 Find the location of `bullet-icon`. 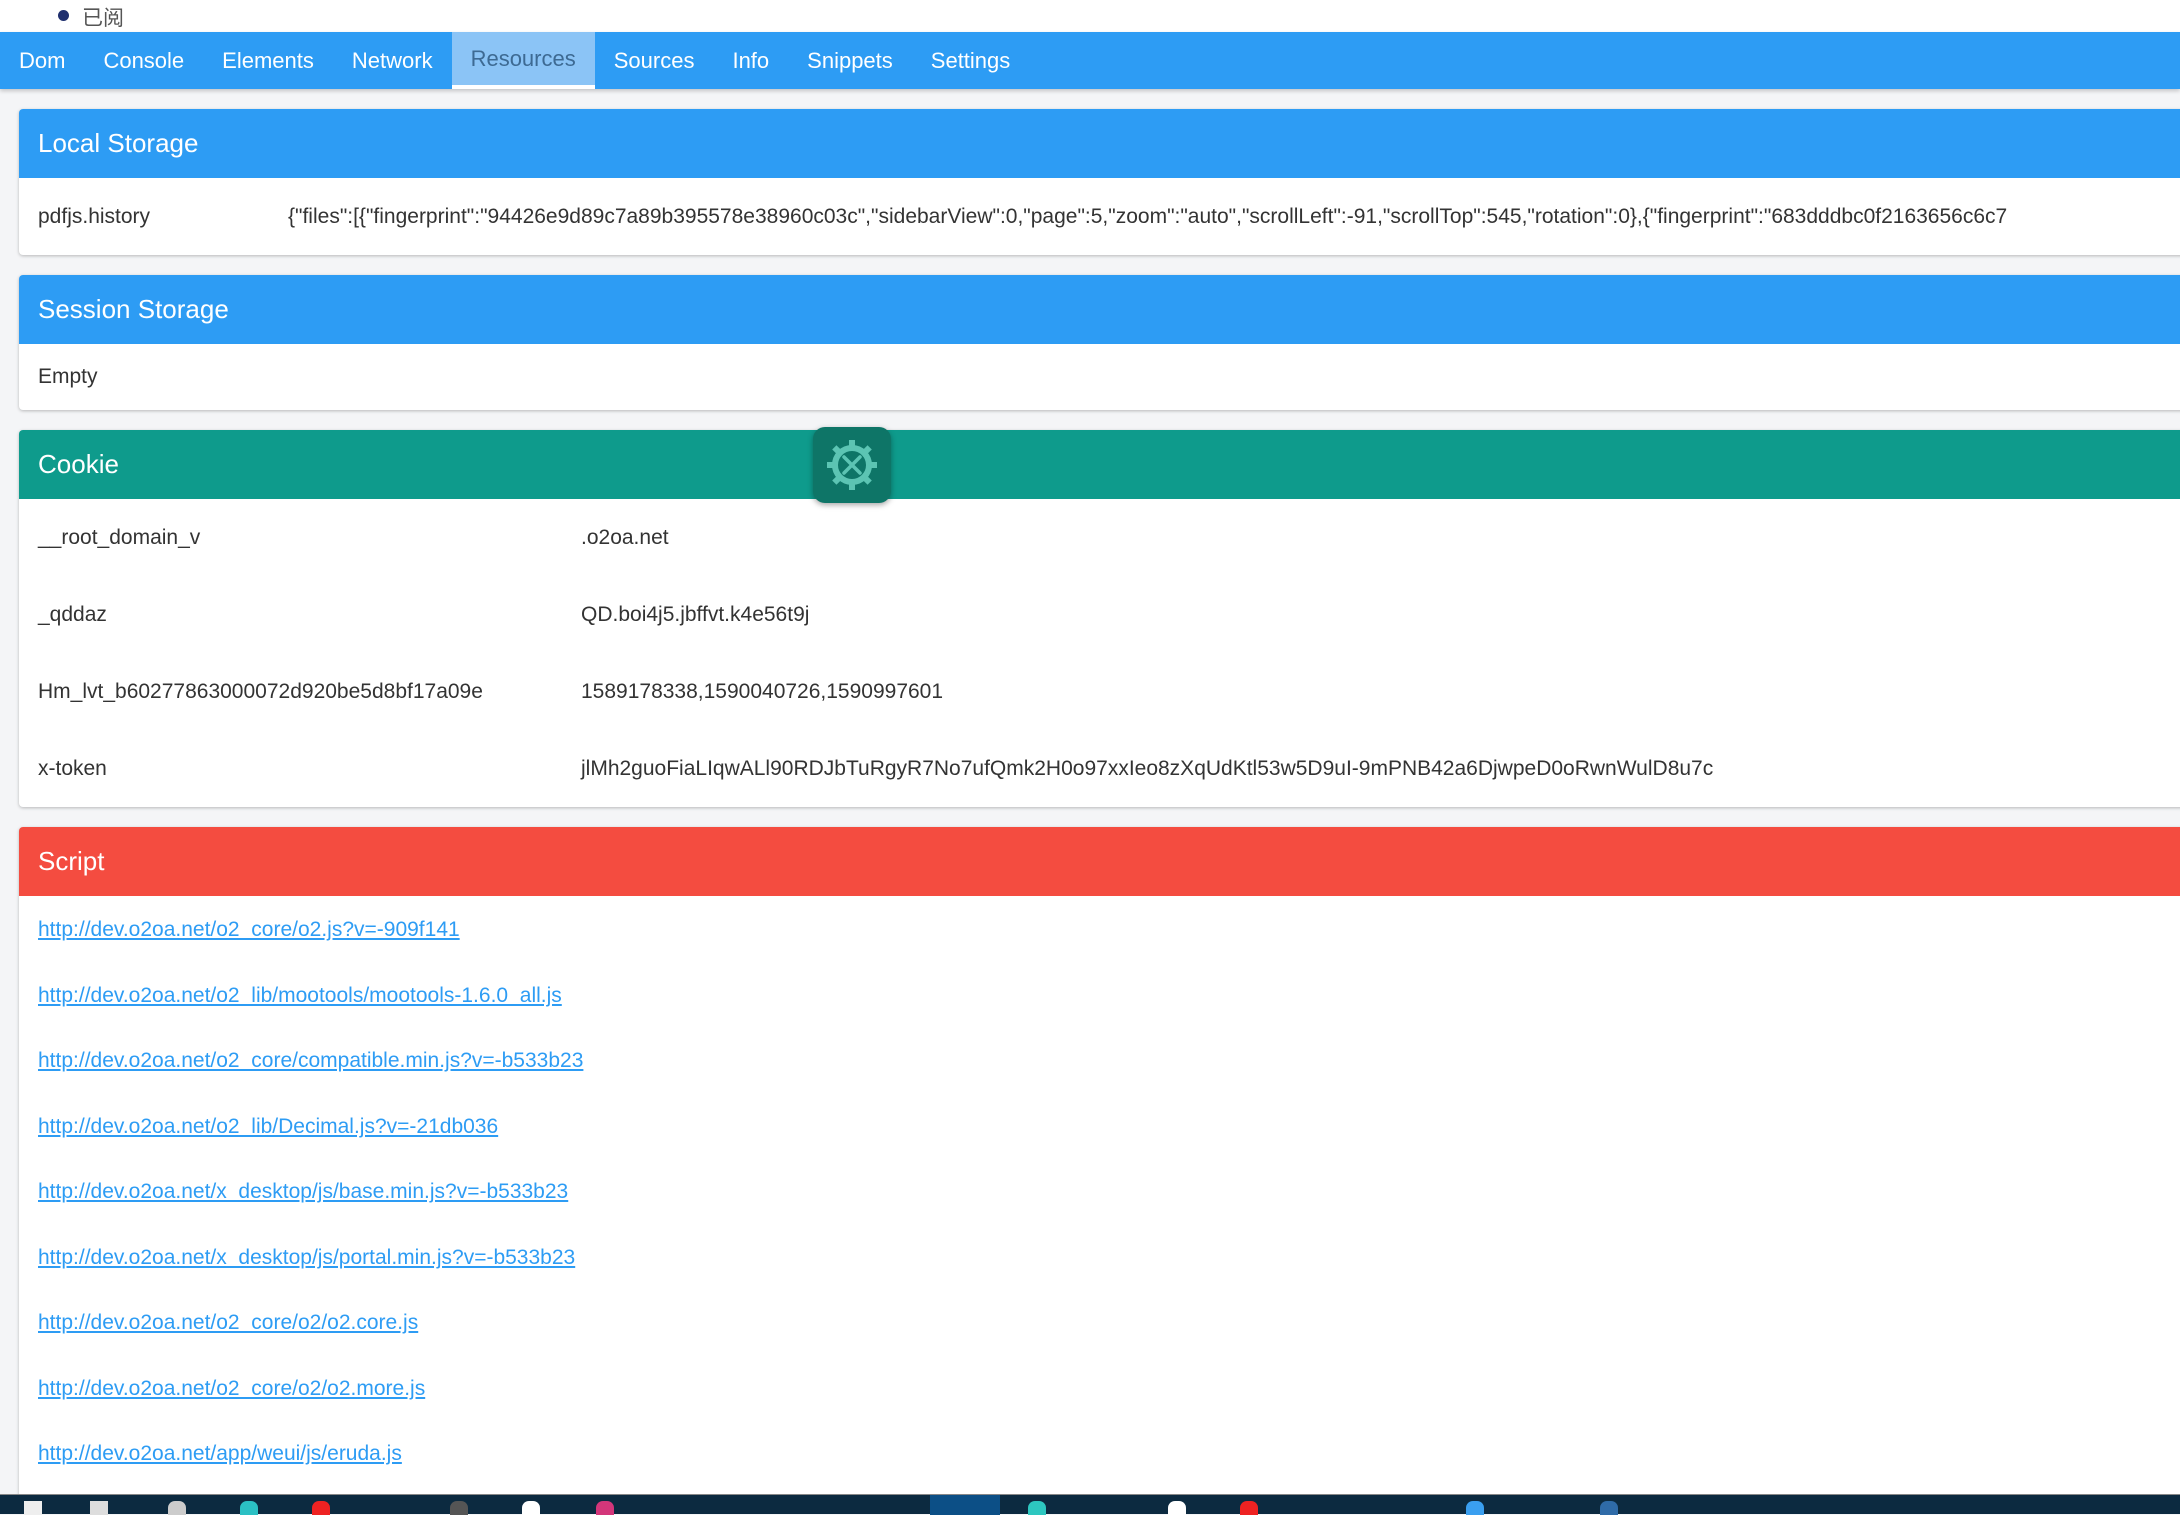

bullet-icon is located at coordinates (63, 15).